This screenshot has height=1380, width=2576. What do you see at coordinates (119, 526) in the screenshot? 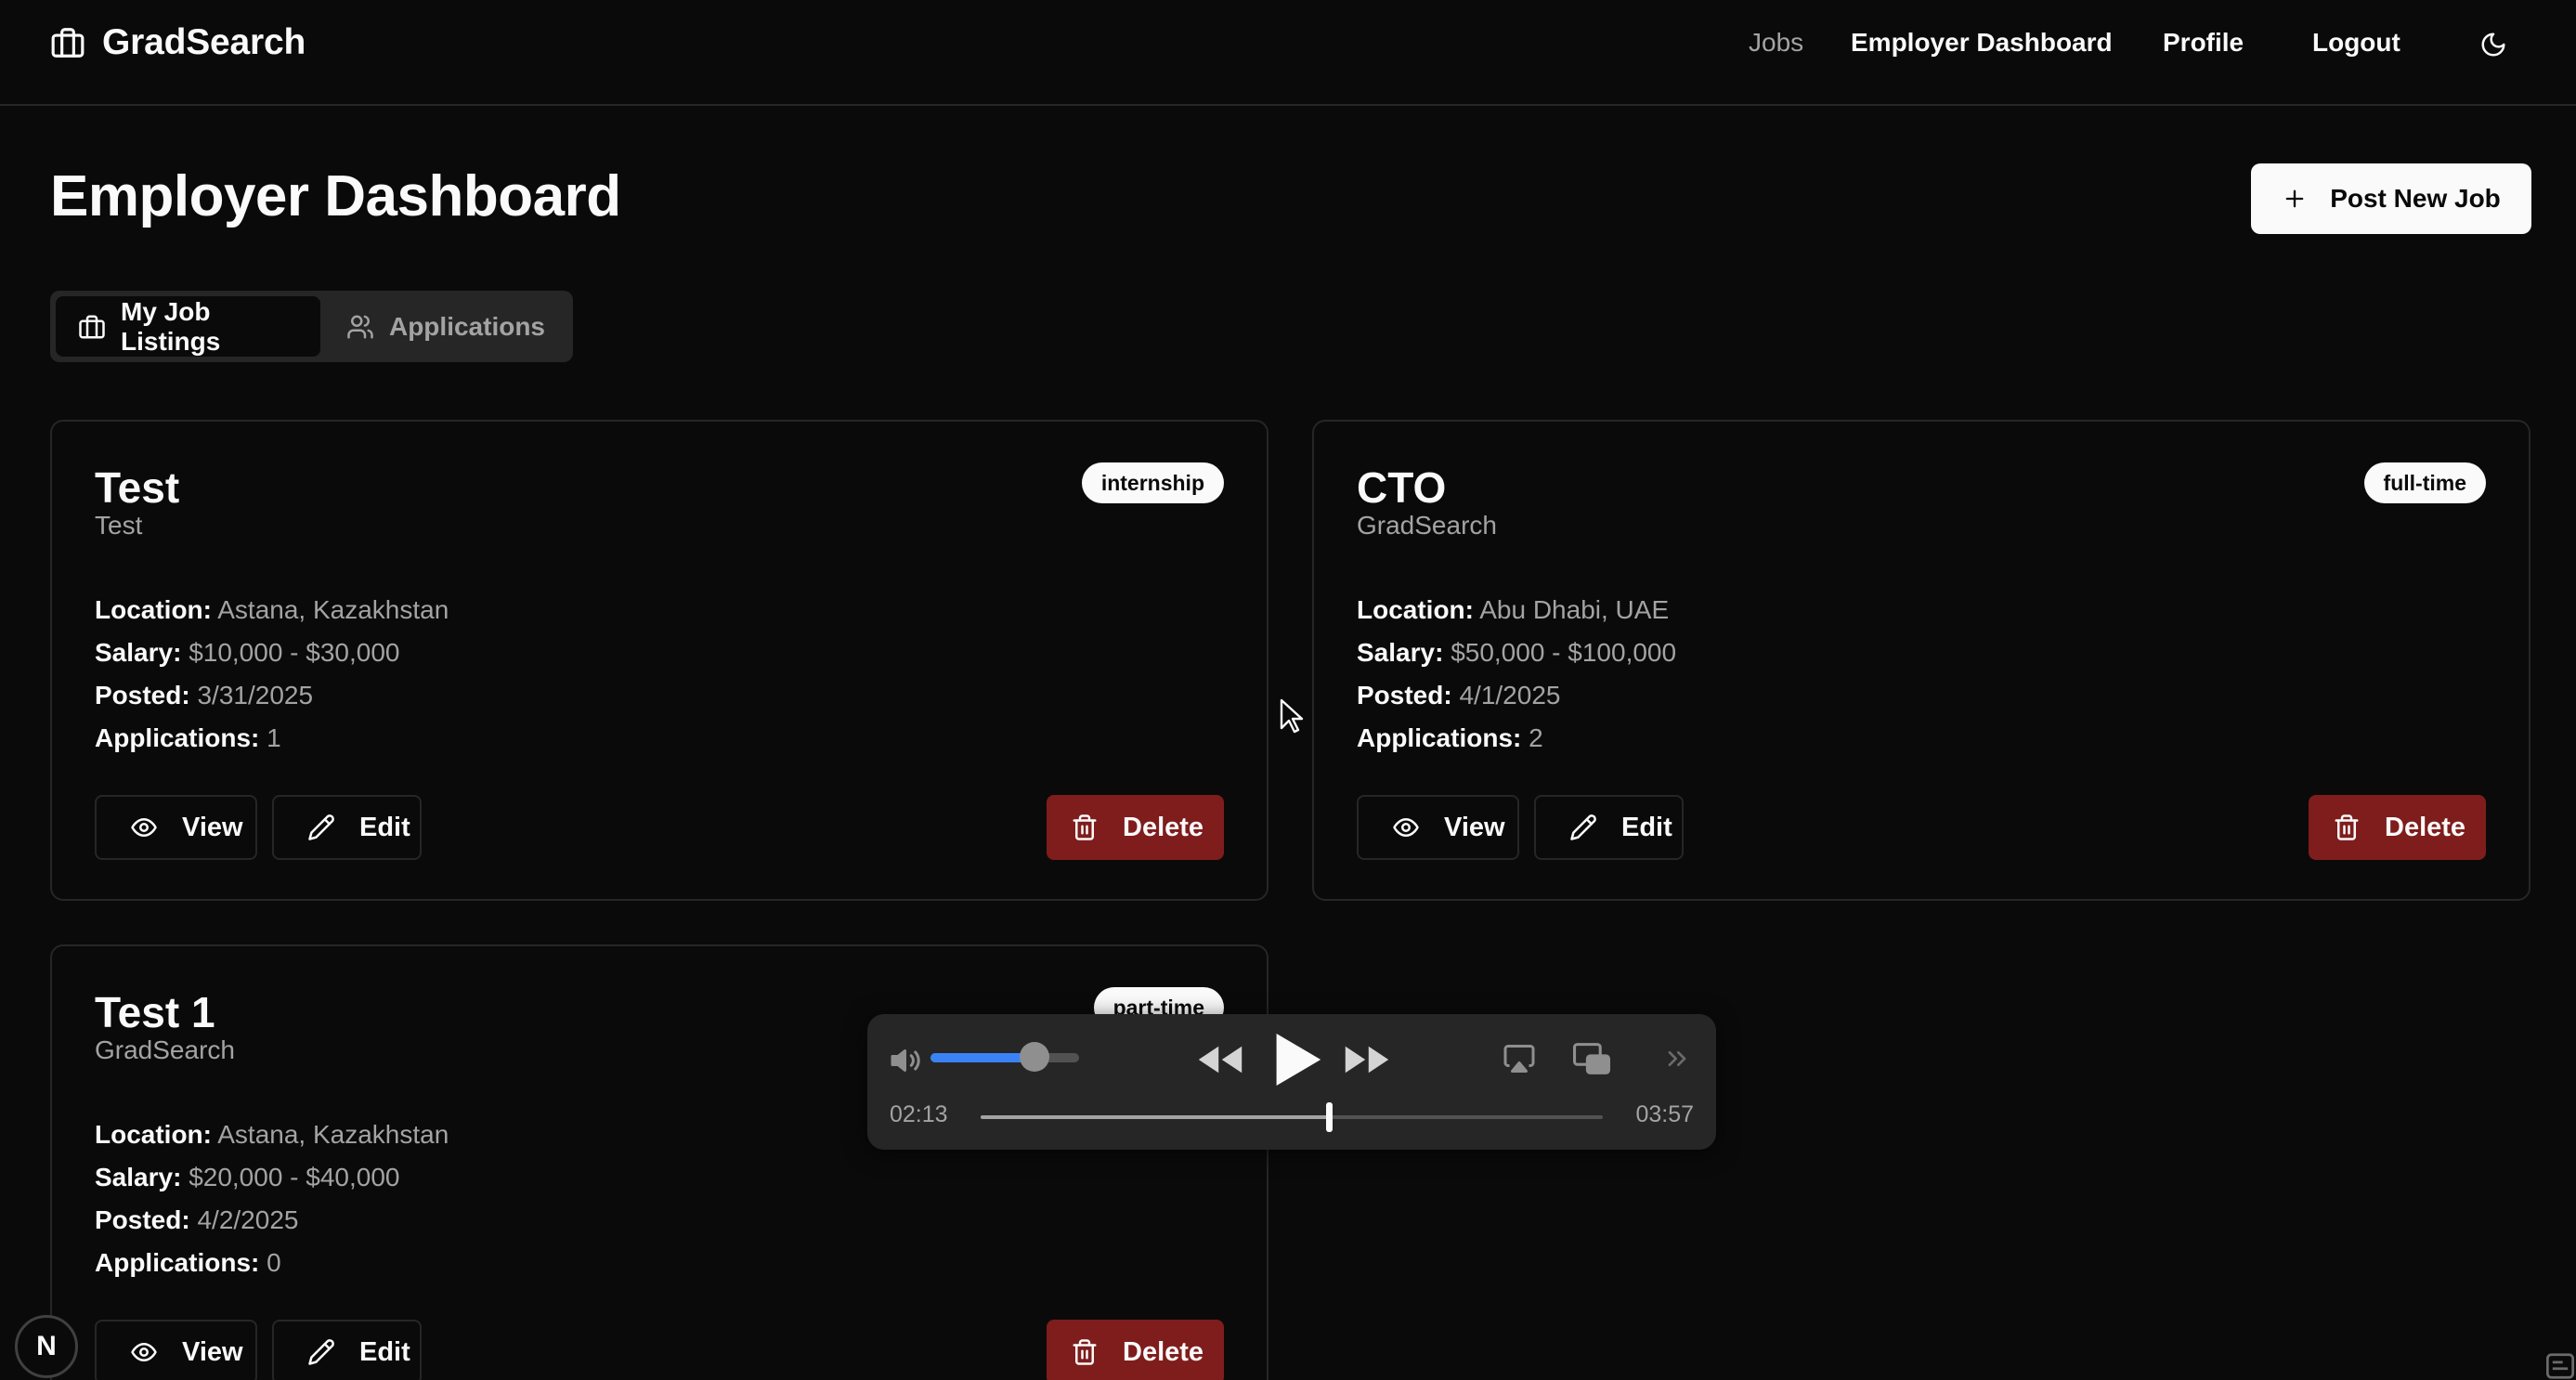
I see `job-company: Test` at bounding box center [119, 526].